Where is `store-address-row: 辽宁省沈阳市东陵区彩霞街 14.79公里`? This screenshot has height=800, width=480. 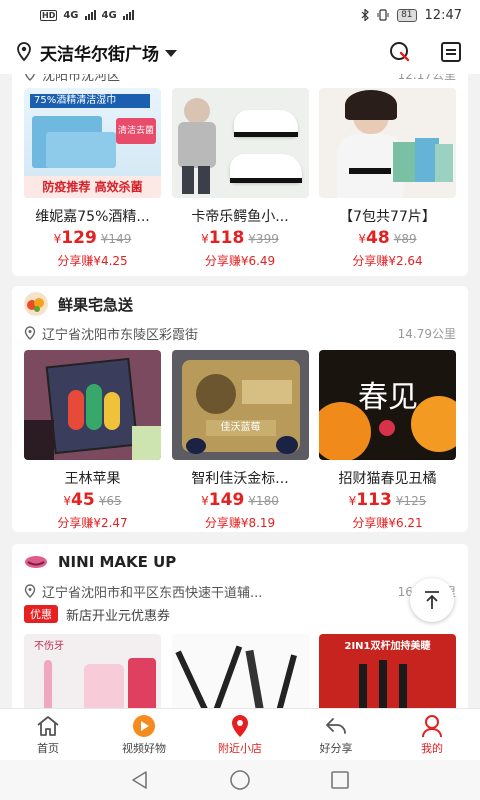
store-address-row: 辽宁省沈阳市东陵区彩霞街 14.79公里 is located at coordinates (240, 333).